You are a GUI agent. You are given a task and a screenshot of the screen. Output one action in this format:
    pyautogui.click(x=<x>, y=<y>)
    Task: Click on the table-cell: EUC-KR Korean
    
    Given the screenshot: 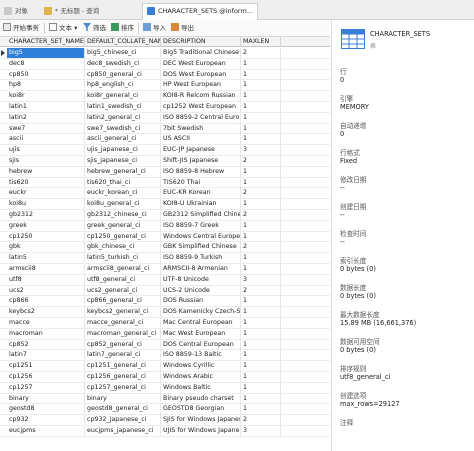 What is the action you would take?
    pyautogui.click(x=201, y=193)
    